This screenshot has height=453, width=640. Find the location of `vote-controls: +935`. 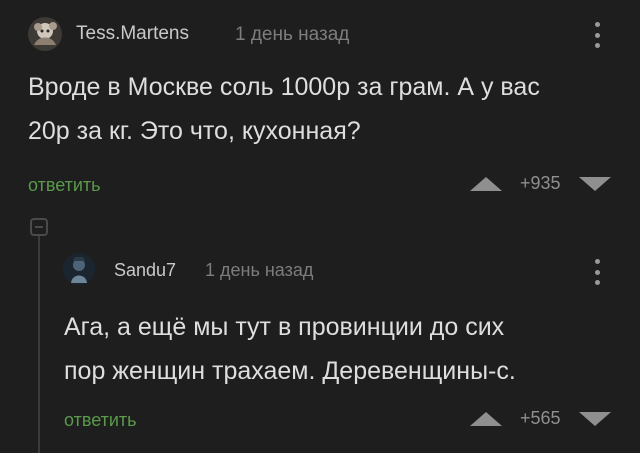

vote-controls: +935 is located at coordinates (540, 183).